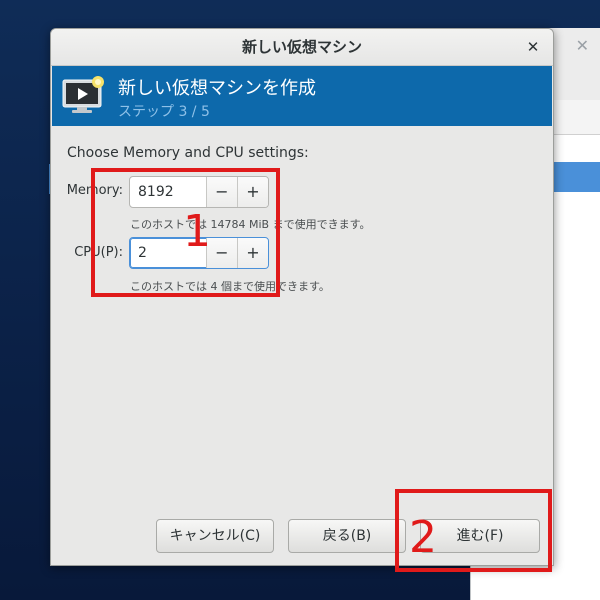  Describe the element at coordinates (217, 88) in the screenshot. I see `banner-title: 新しい仮想マシンを作成` at that location.